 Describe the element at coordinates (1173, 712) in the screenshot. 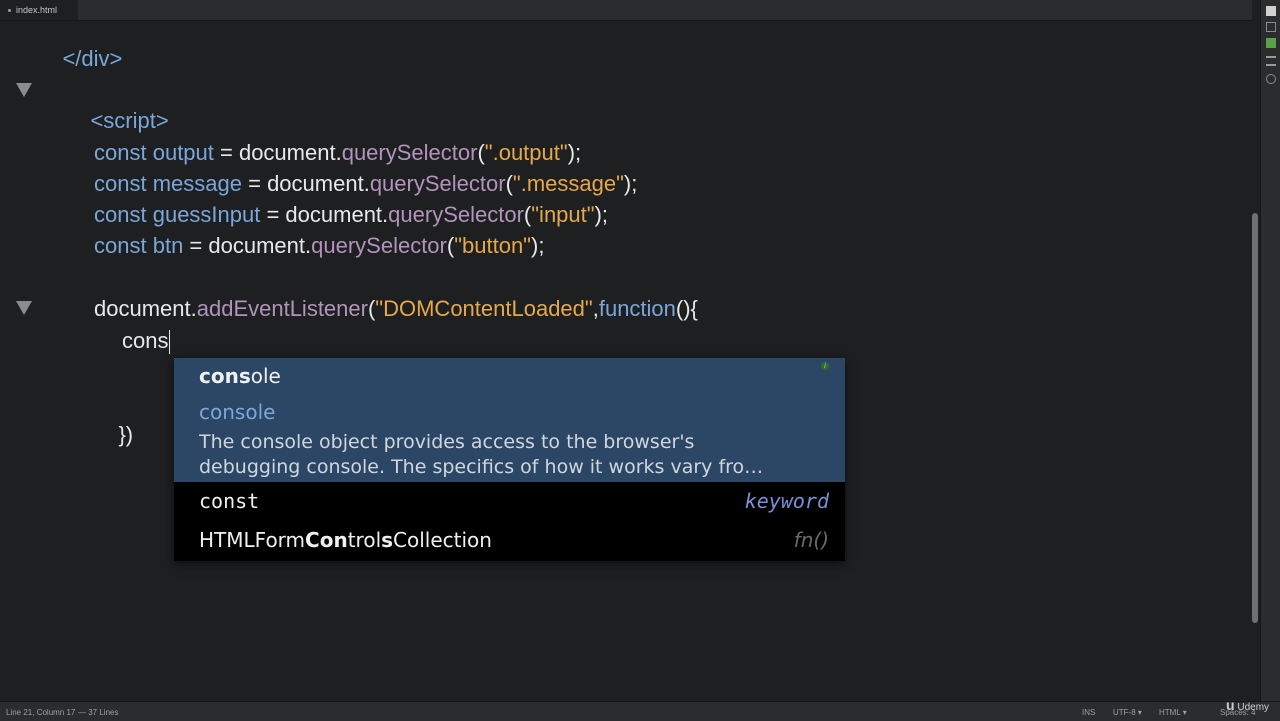

I see `language-selector: HTML ▾` at that location.